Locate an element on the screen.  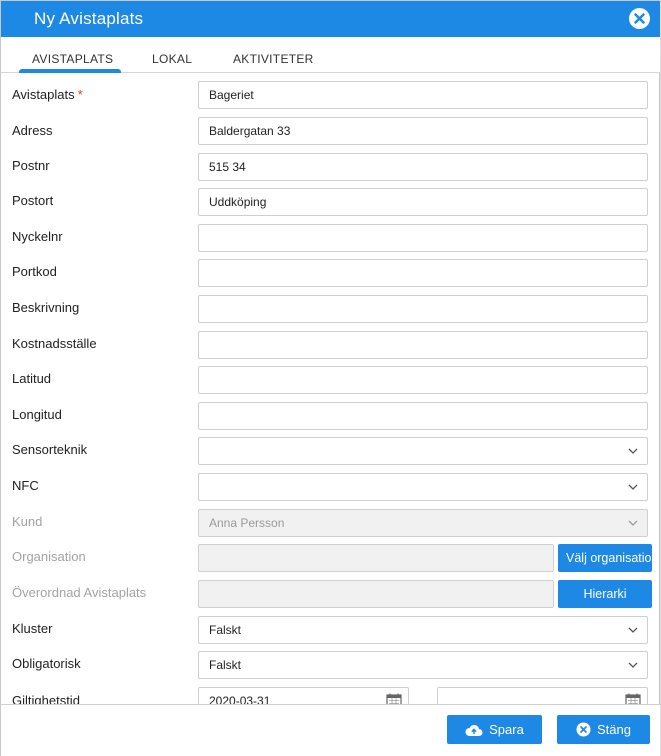
sensorteknik-select is located at coordinates (423, 451).